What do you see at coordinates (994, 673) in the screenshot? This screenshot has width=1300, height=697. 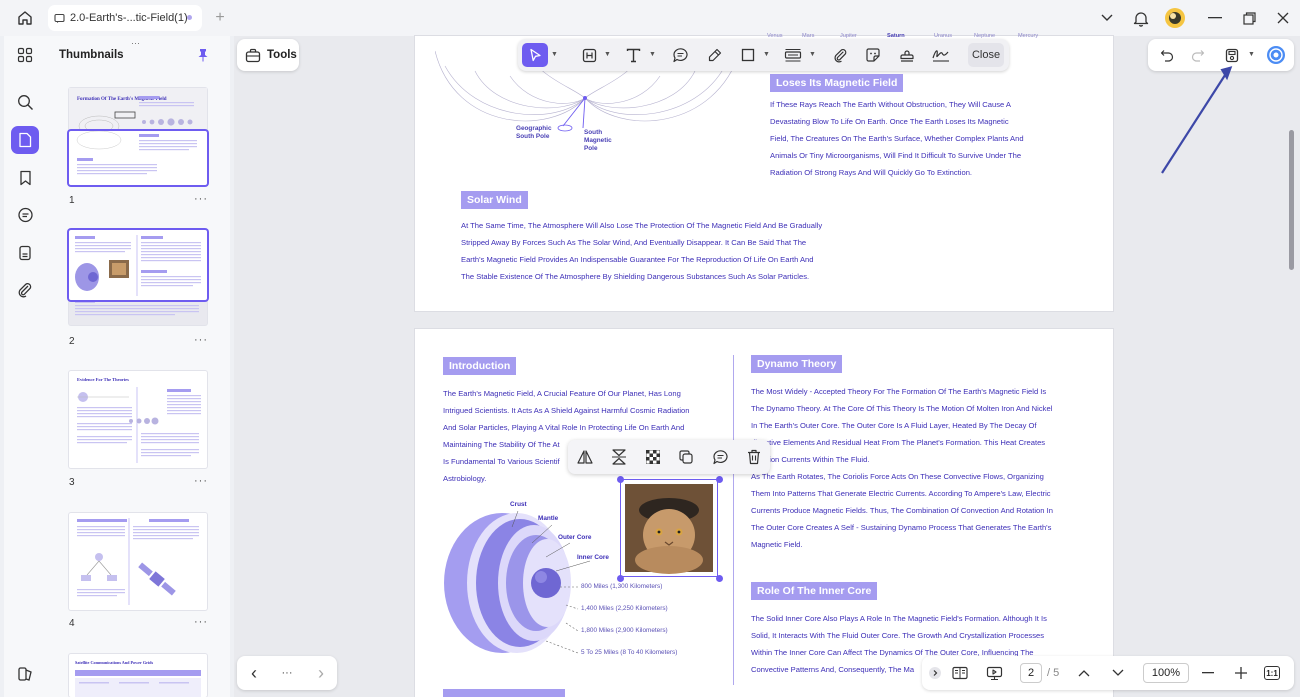 I see `presentation-icon` at bounding box center [994, 673].